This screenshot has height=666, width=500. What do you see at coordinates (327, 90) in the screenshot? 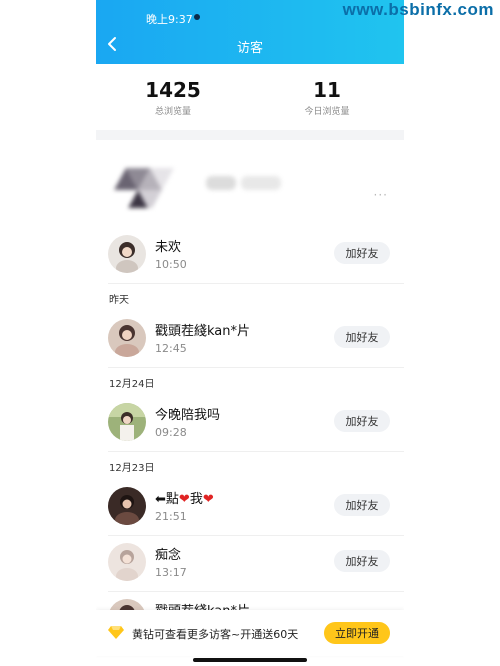
I see `stat-today-value: 11` at bounding box center [327, 90].